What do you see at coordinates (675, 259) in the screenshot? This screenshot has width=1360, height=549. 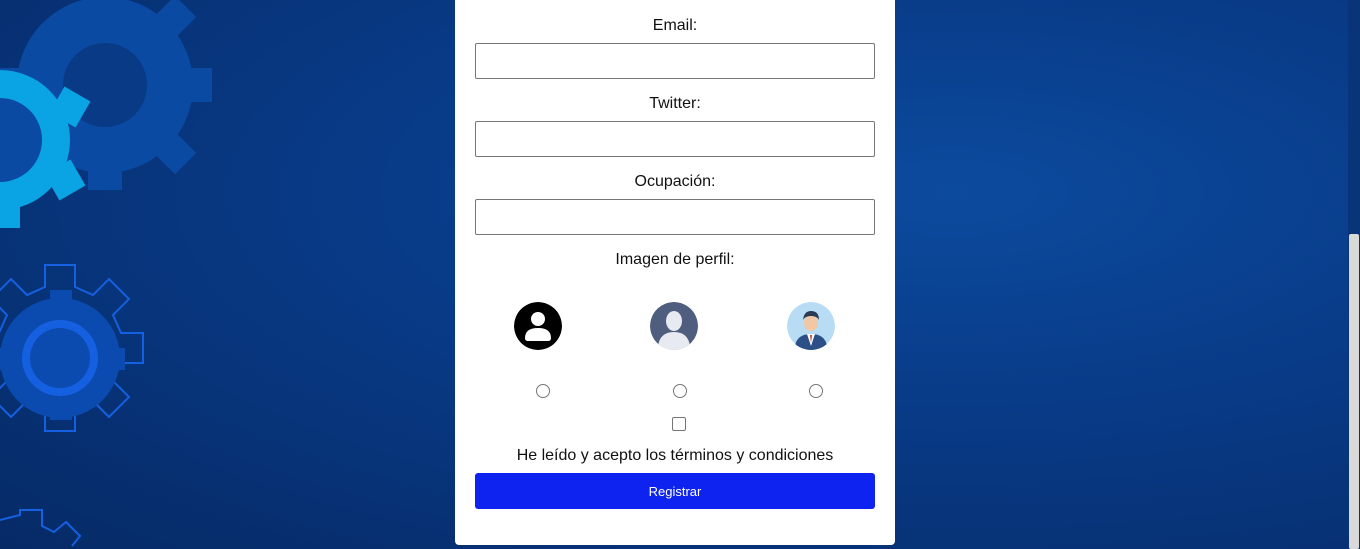 I see `profile-image-label: Imagen de perfil:` at bounding box center [675, 259].